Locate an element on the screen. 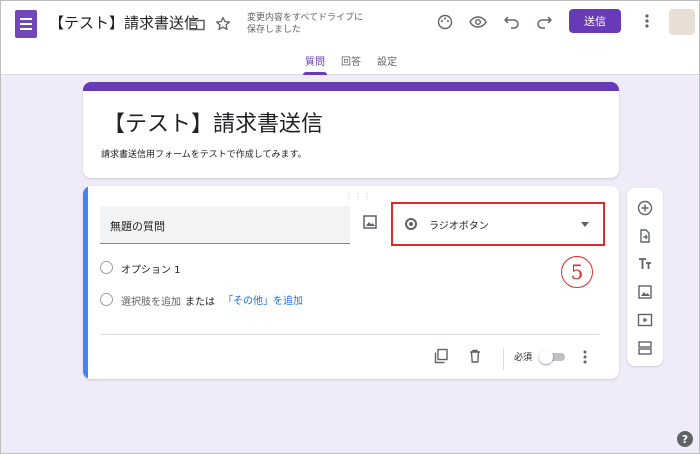 This screenshot has height=454, width=700. title-icon is located at coordinates (645, 264).